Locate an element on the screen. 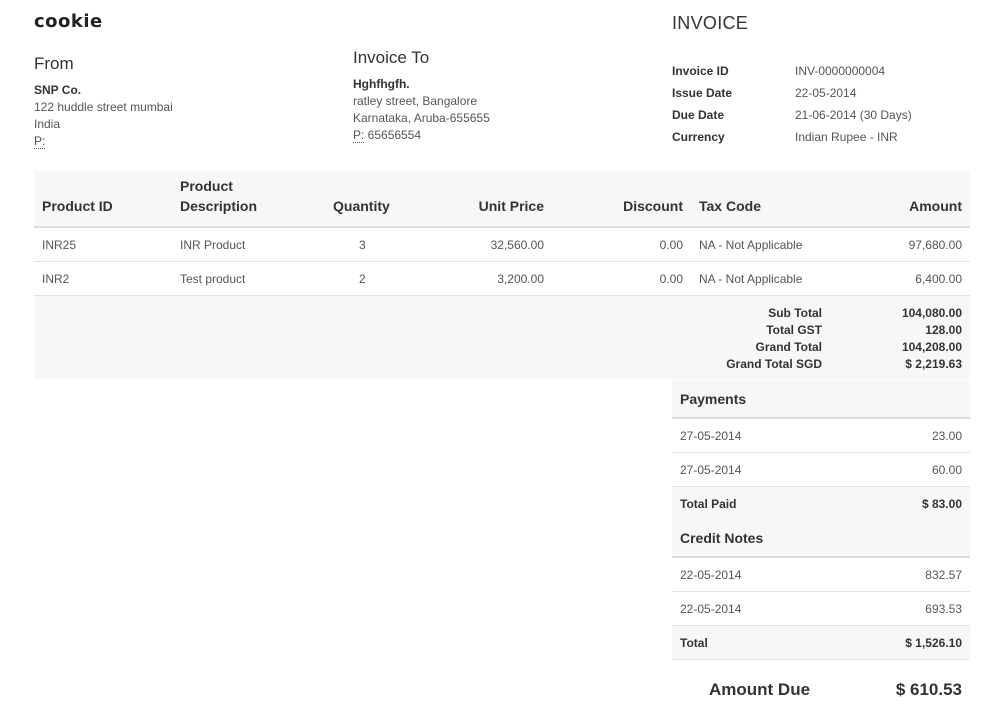 This screenshot has height=713, width=1001. total-value: 104,208.00 is located at coordinates (931, 346).